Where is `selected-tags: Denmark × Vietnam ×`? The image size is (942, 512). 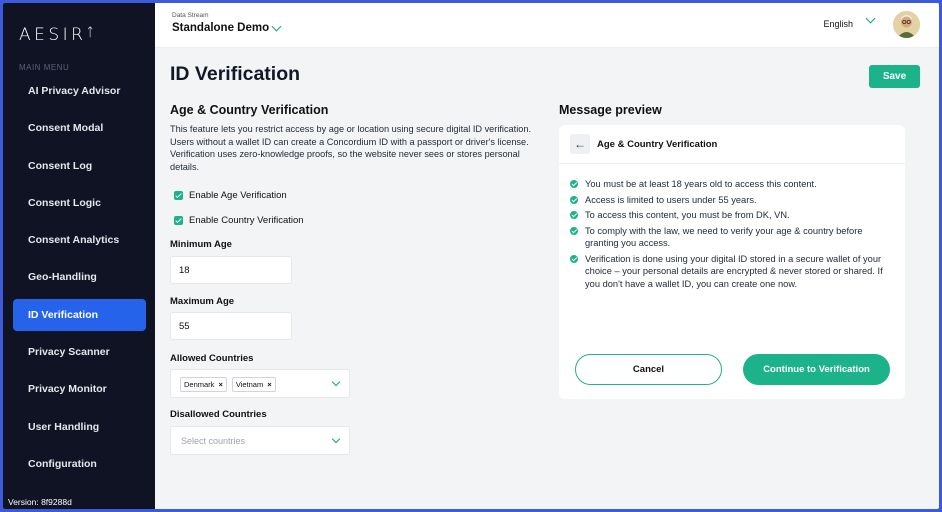 selected-tags: Denmark × Vietnam × is located at coordinates (228, 384).